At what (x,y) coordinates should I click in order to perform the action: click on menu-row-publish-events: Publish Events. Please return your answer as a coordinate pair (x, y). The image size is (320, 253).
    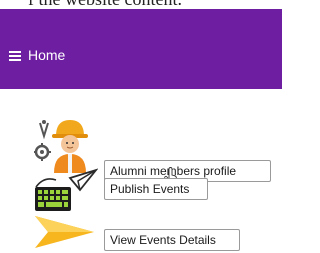
    Looking at the image, I should click on (159, 190).